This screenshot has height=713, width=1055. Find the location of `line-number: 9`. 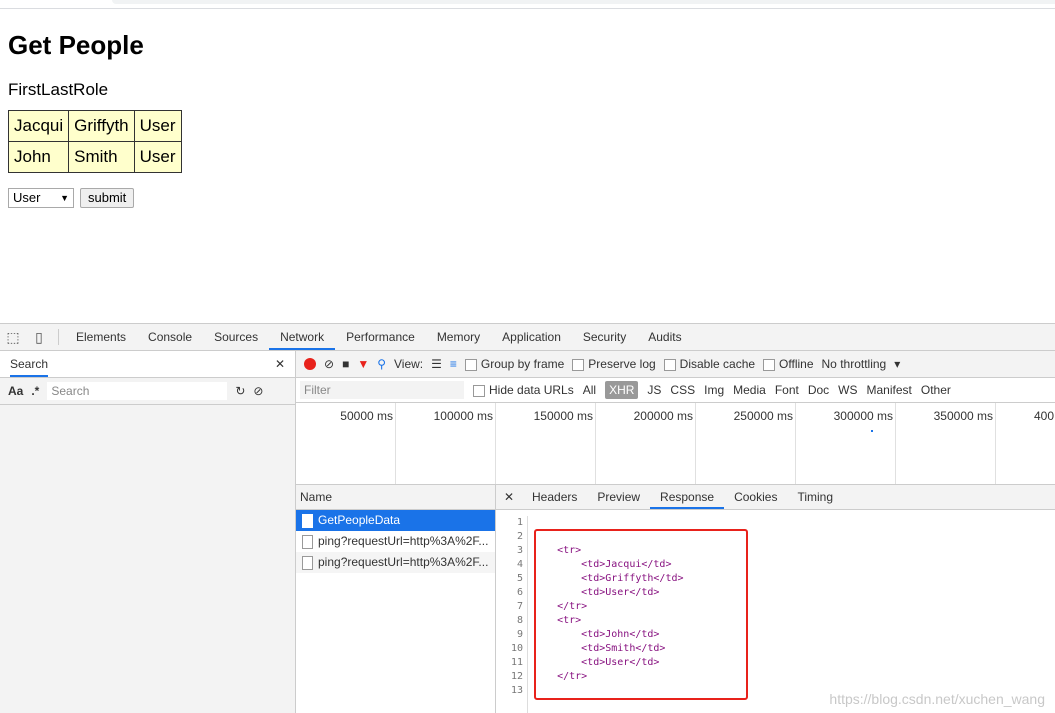

line-number: 9 is located at coordinates (519, 634).